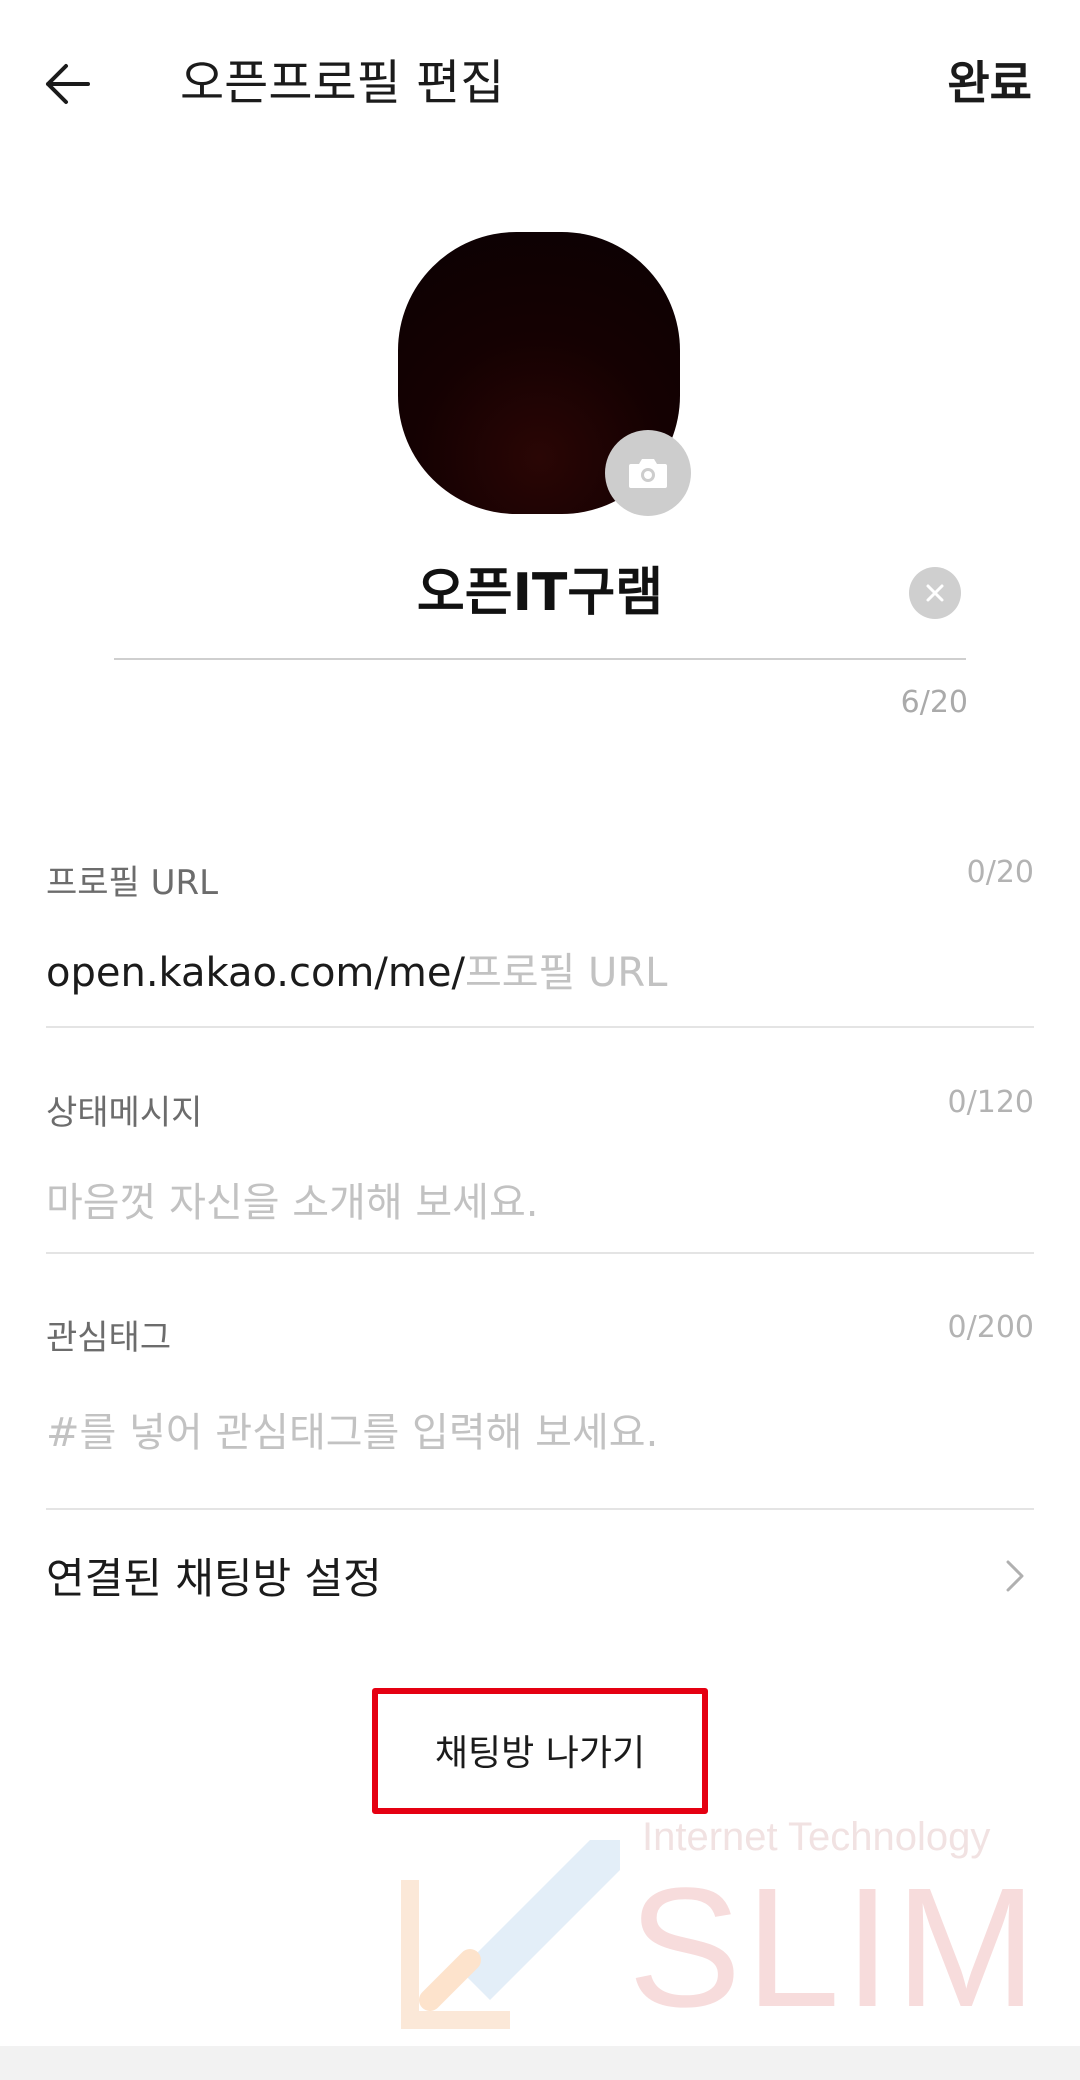 Image resolution: width=1080 pixels, height=2080 pixels. What do you see at coordinates (934, 702) in the screenshot?
I see `name-char-count: 6/20` at bounding box center [934, 702].